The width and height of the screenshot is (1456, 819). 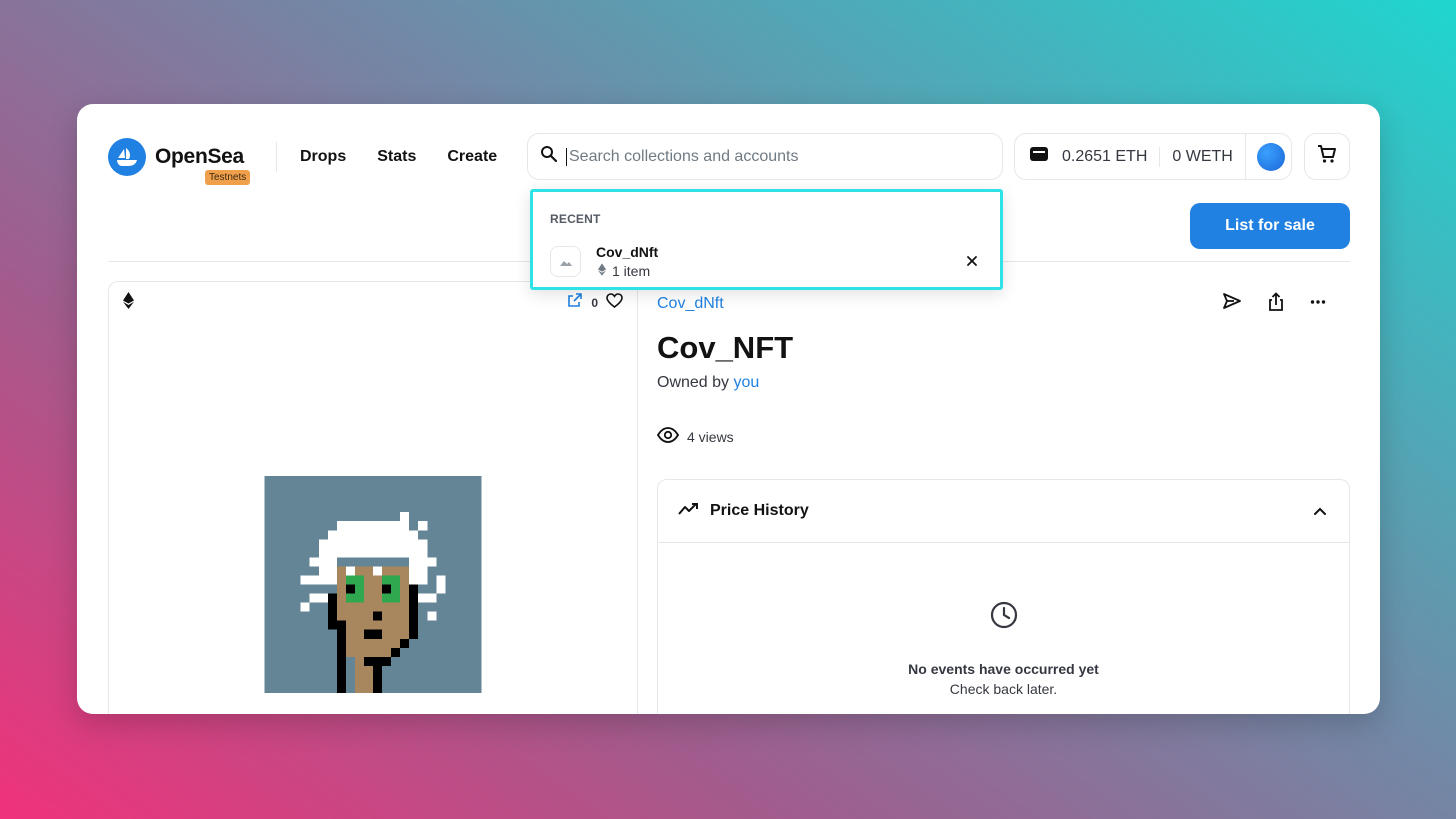 What do you see at coordinates (725, 347) in the screenshot?
I see `nft-title: Cov_NFT` at bounding box center [725, 347].